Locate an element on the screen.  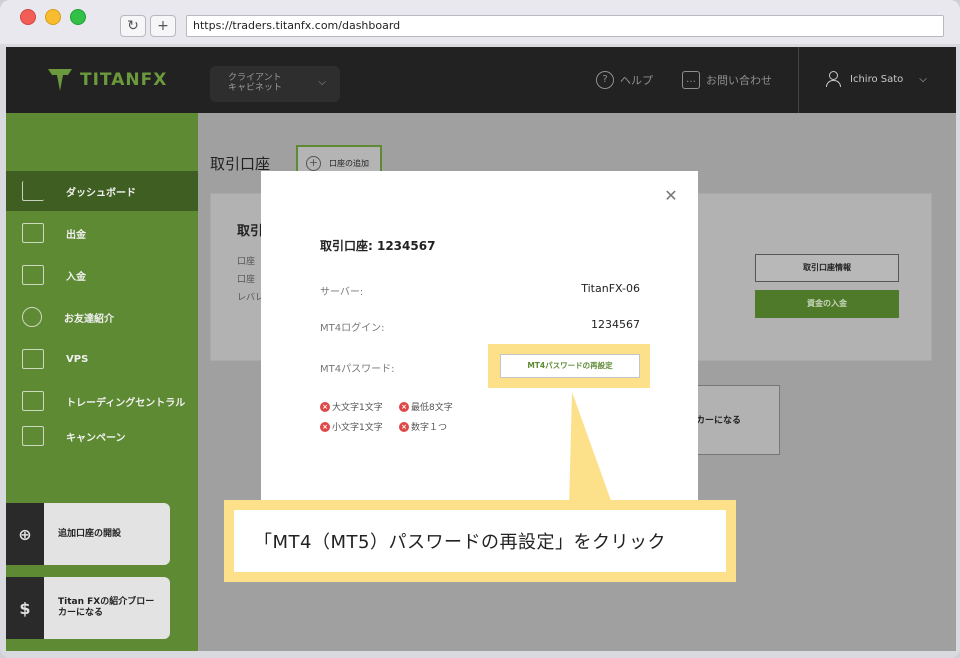
instruction-text: 「MT4（MT5）パスワードの再設定」をクリック is located at coordinates (480, 541).